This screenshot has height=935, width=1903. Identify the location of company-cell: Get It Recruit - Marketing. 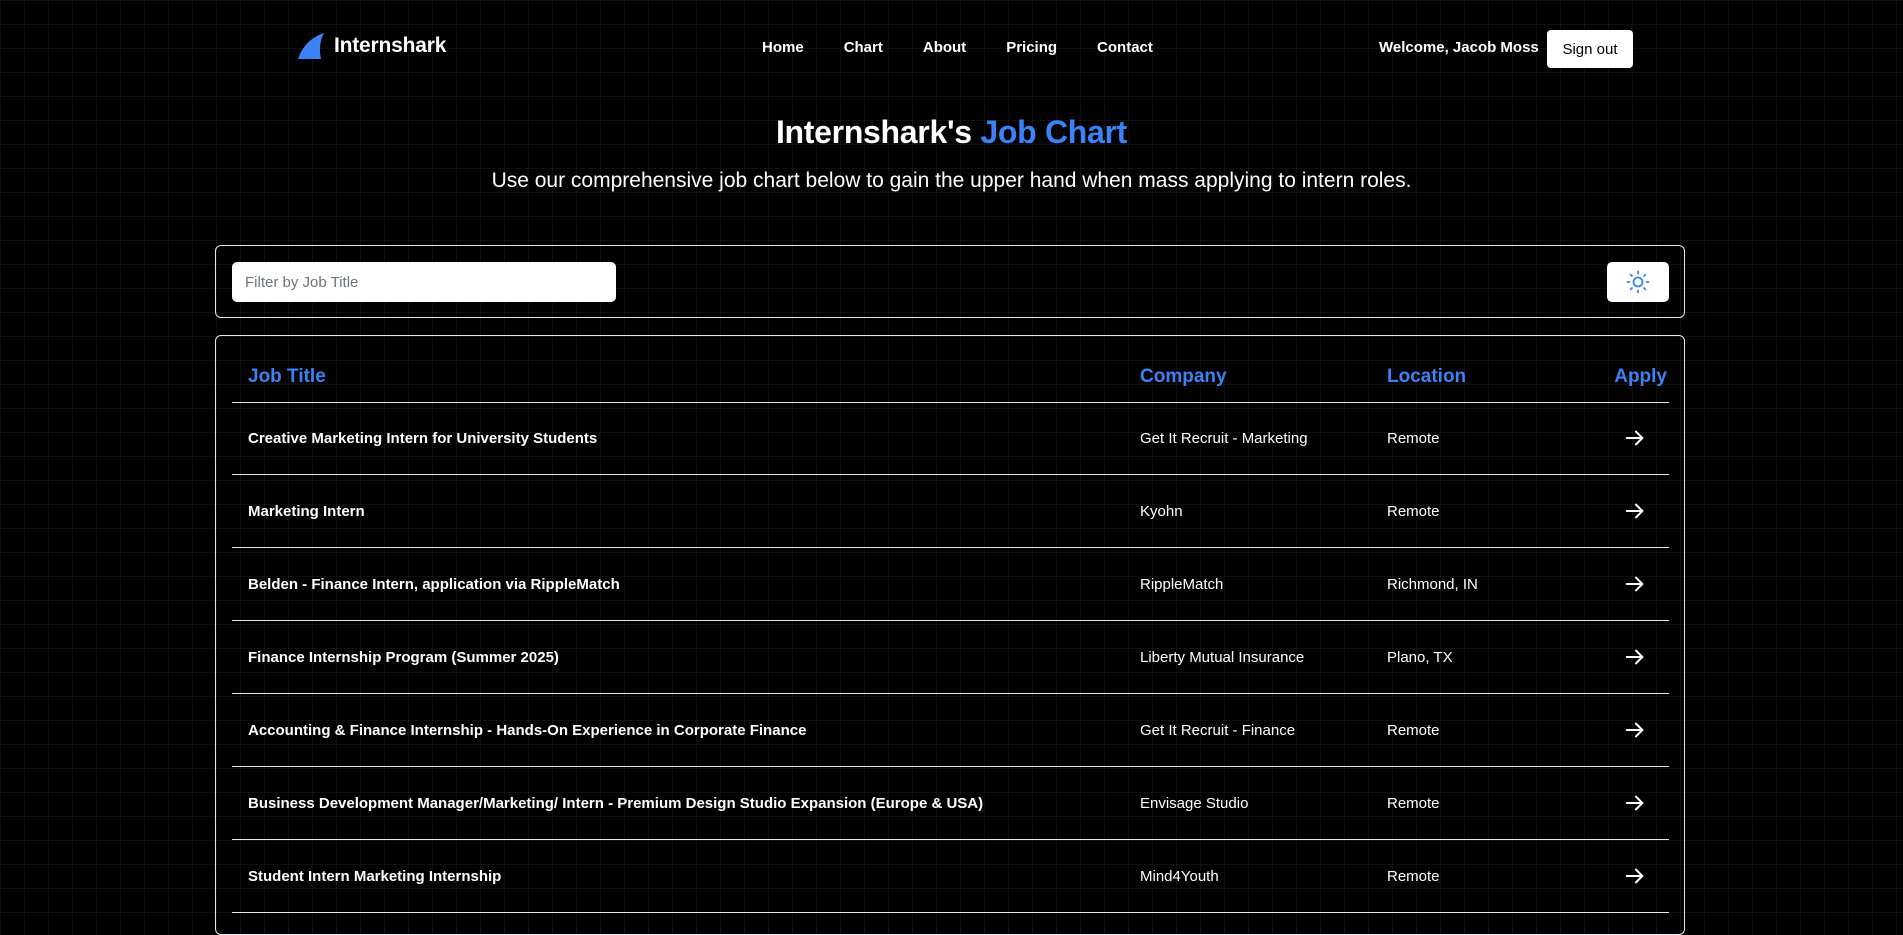
(1224, 438).